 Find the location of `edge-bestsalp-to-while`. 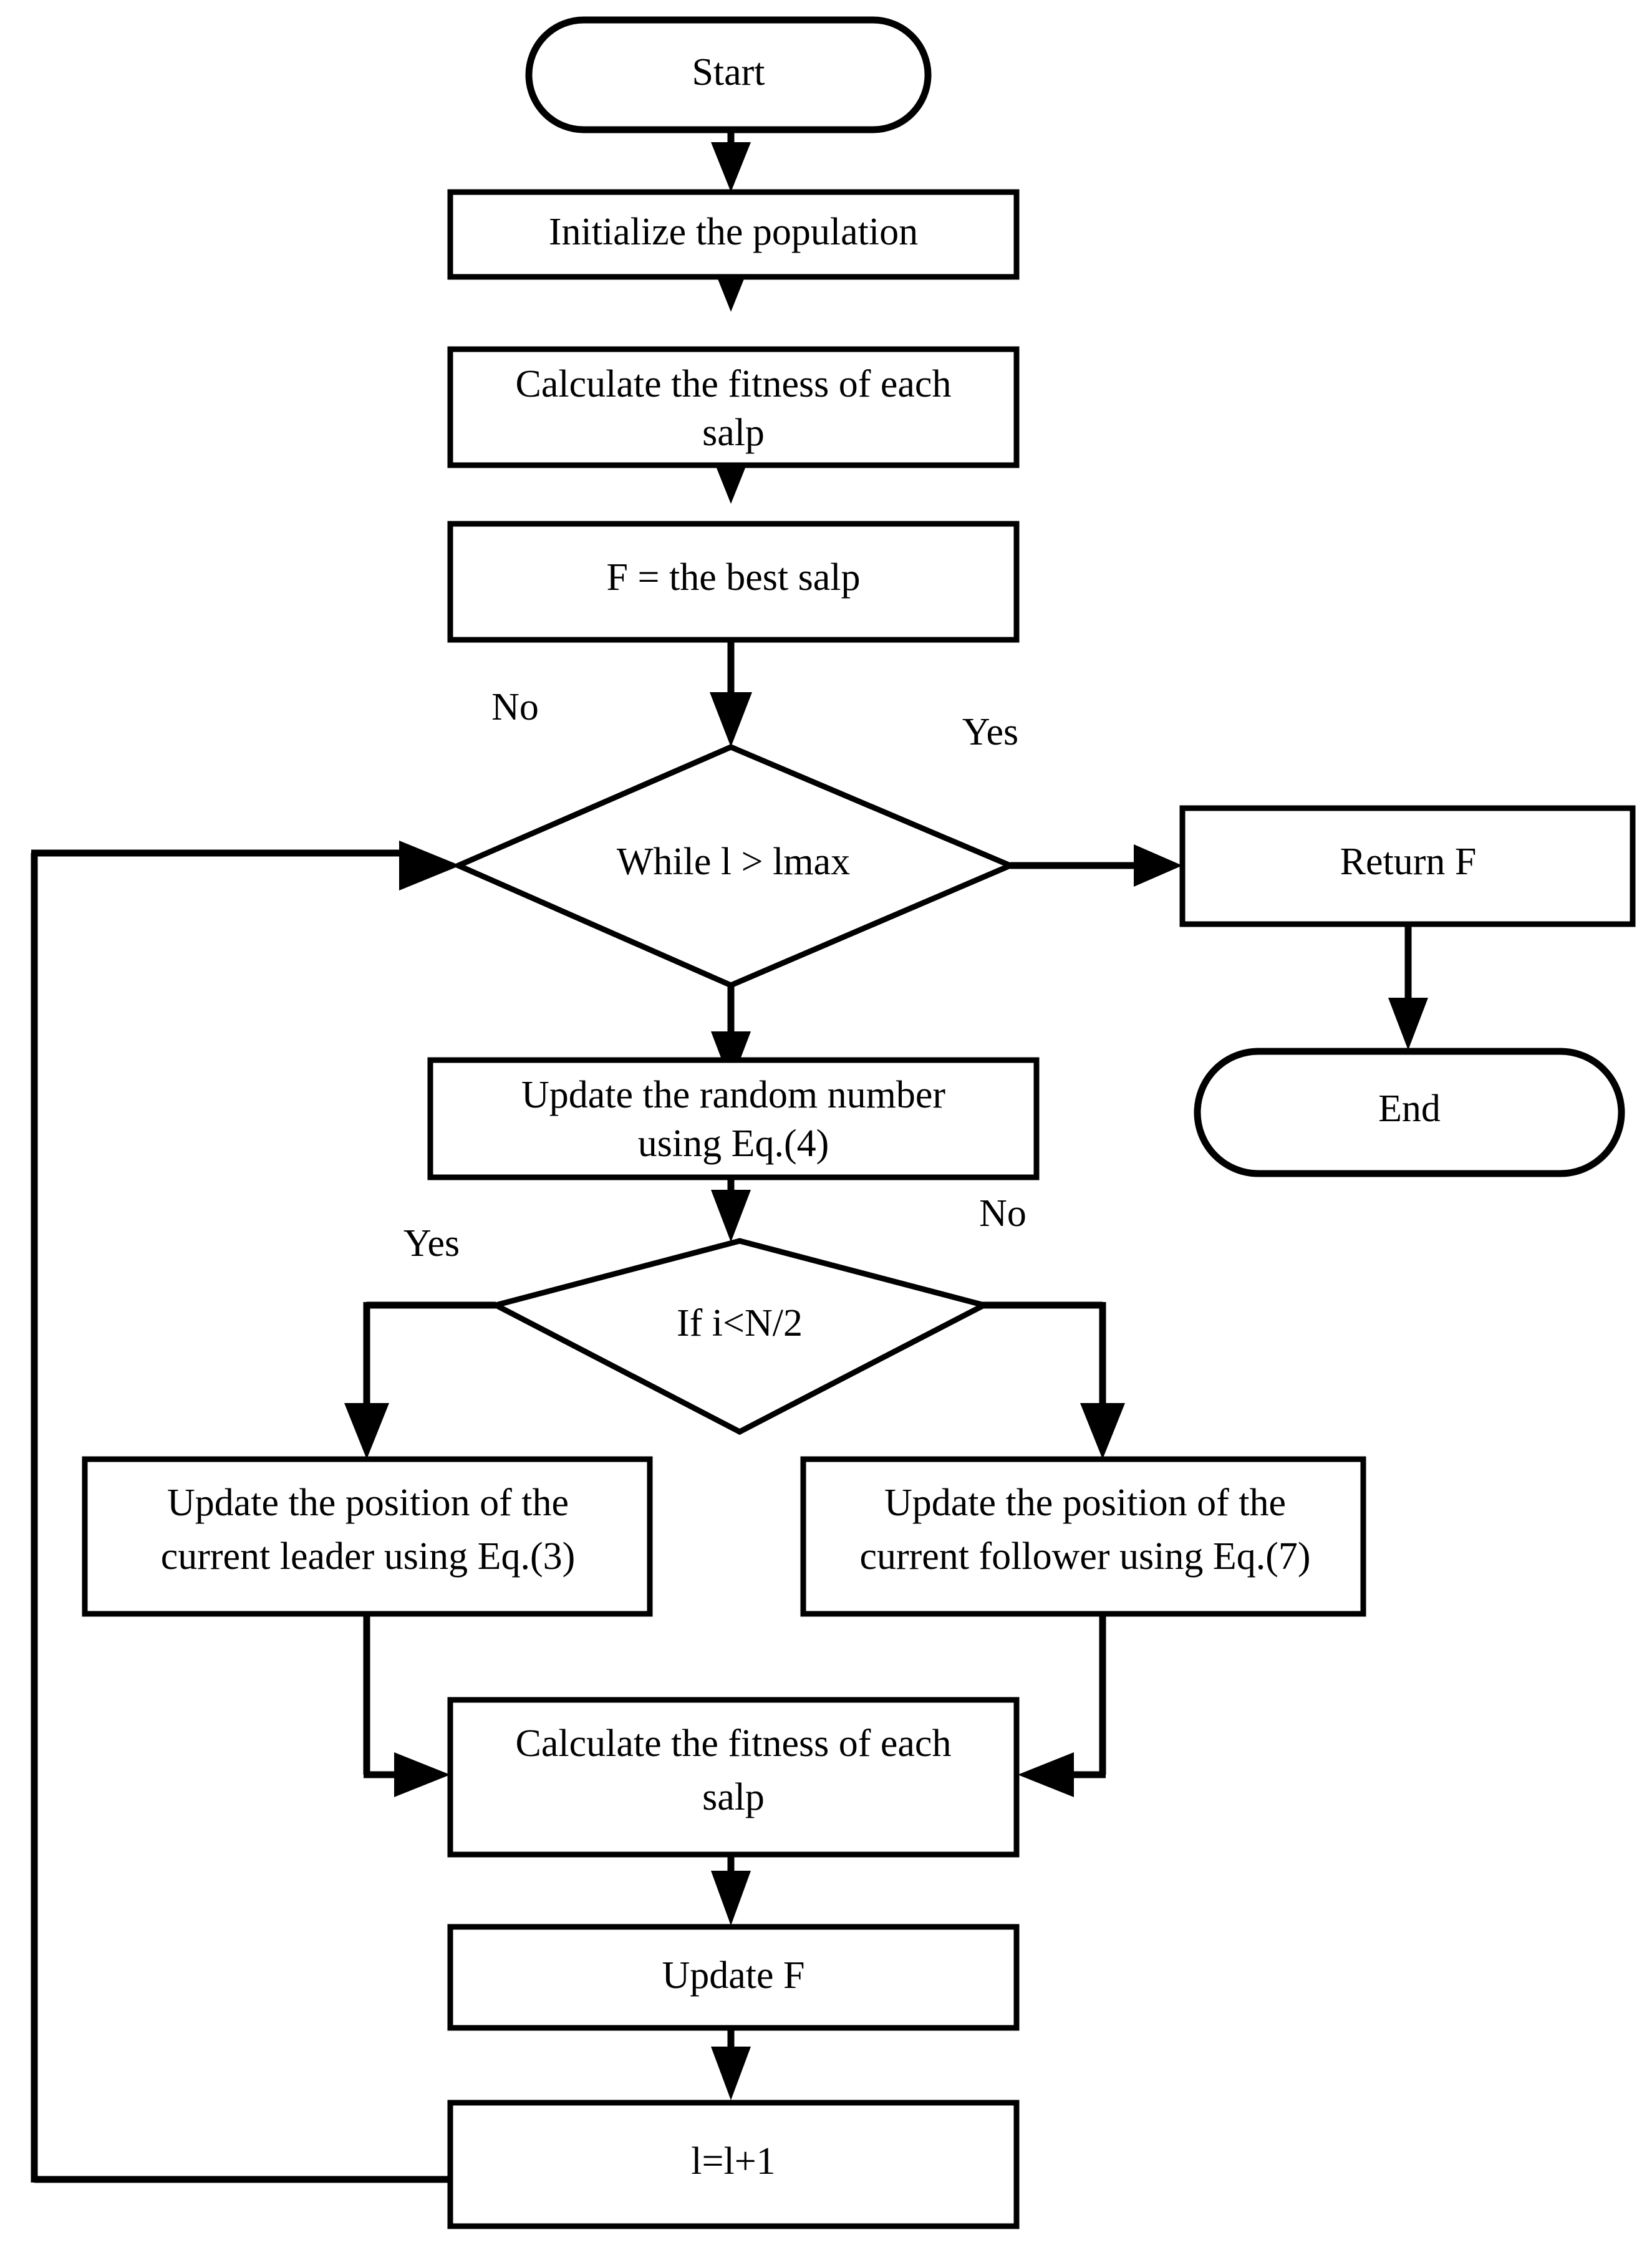

edge-bestsalp-to-while is located at coordinates (731, 693).